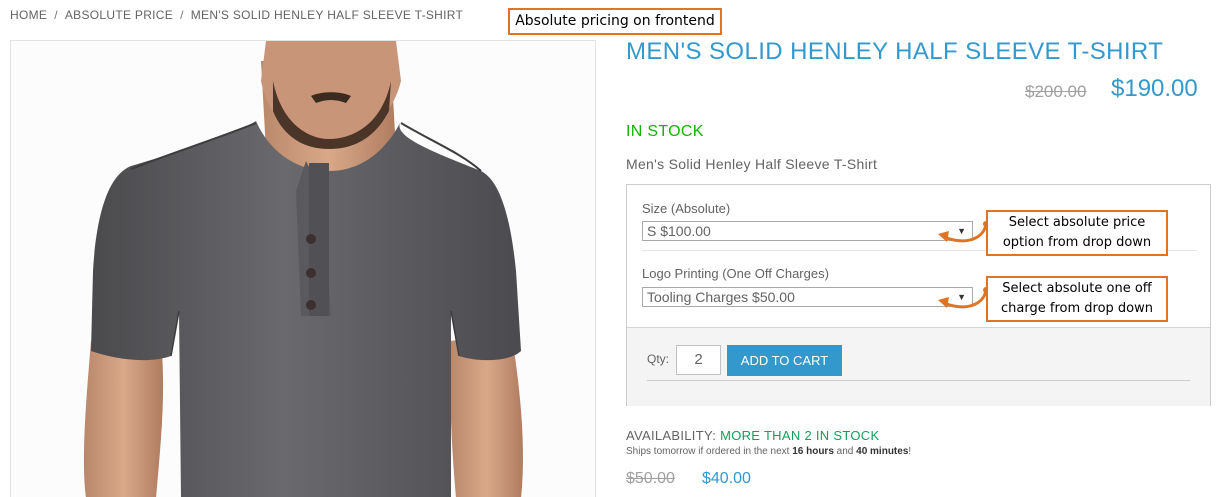 This screenshot has width=1230, height=497. I want to click on size-select-value: S $100.00, so click(679, 231).